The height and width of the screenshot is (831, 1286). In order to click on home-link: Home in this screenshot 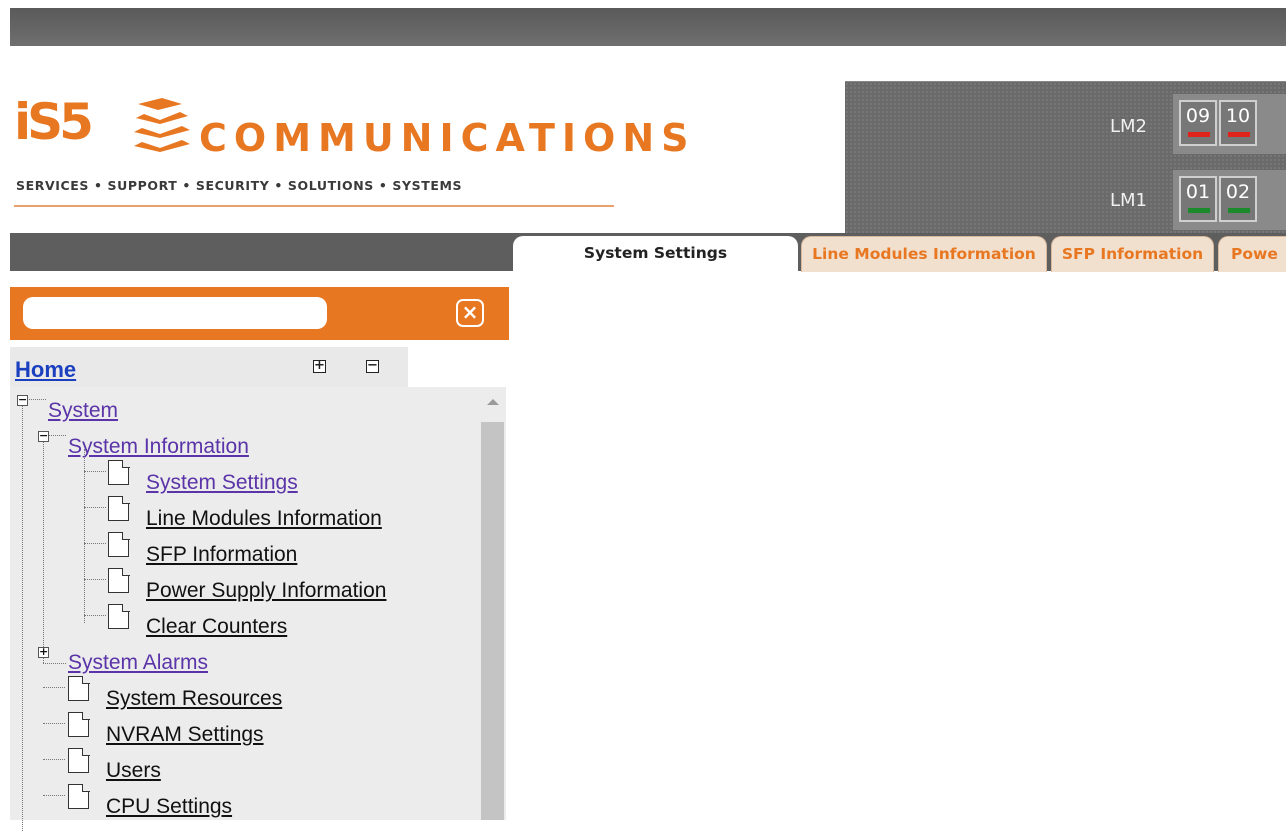, I will do `click(45, 370)`.